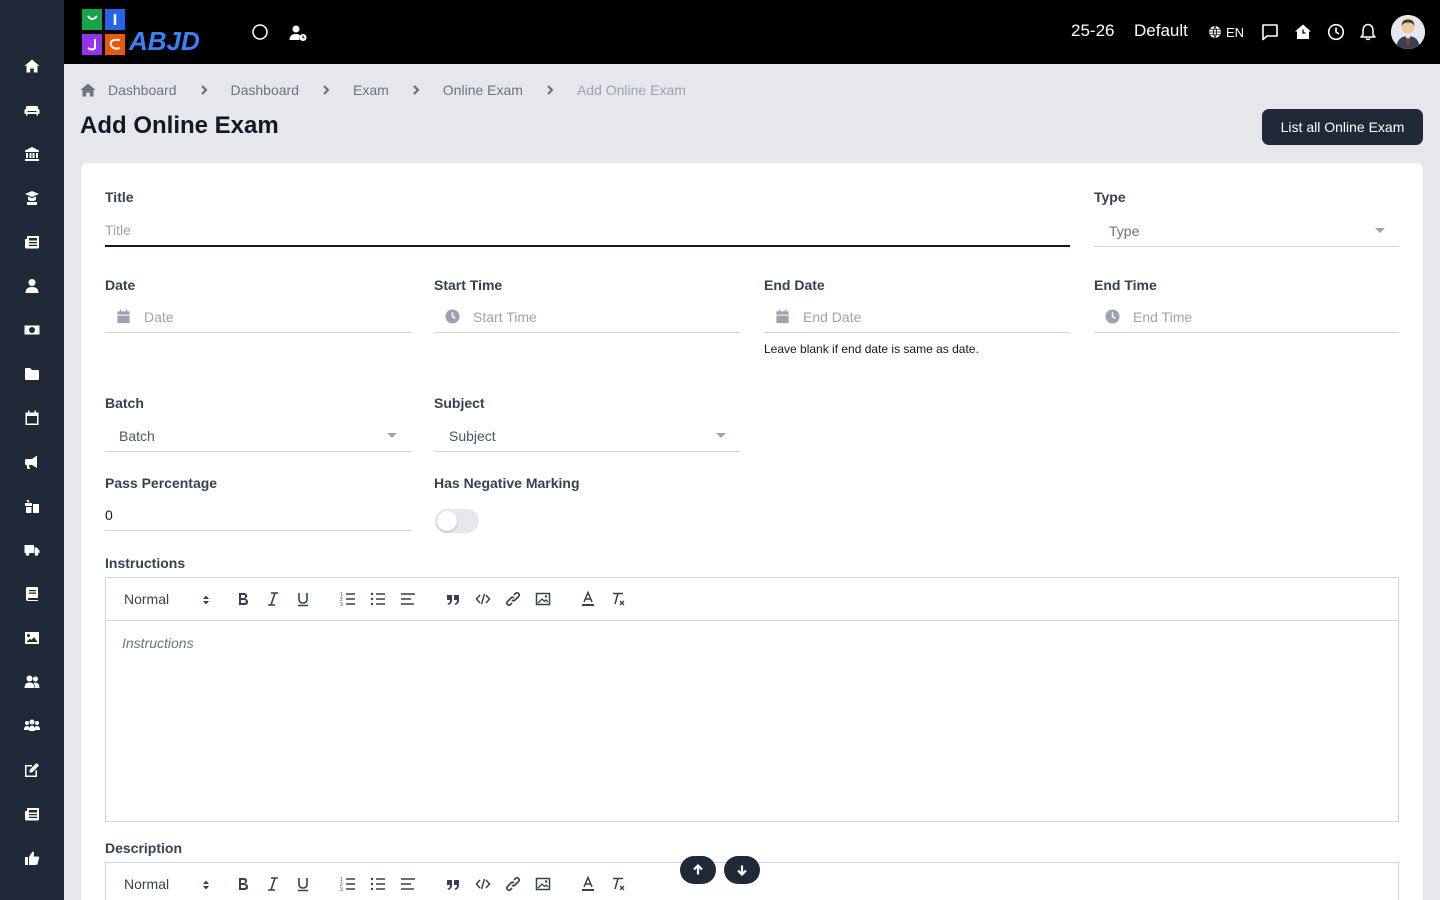  What do you see at coordinates (32, 858) in the screenshot?
I see `thumbs-up-icon` at bounding box center [32, 858].